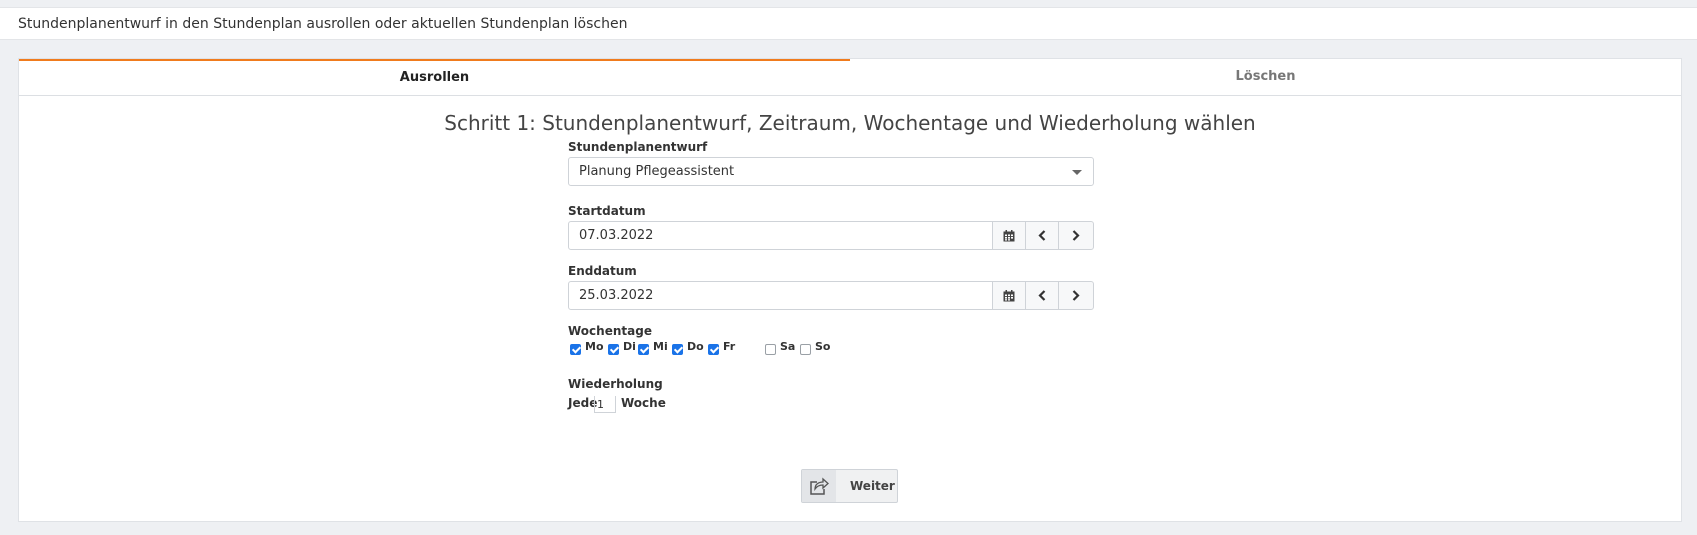 The image size is (1697, 535). I want to click on repeat-prefix: Jede, so click(583, 403).